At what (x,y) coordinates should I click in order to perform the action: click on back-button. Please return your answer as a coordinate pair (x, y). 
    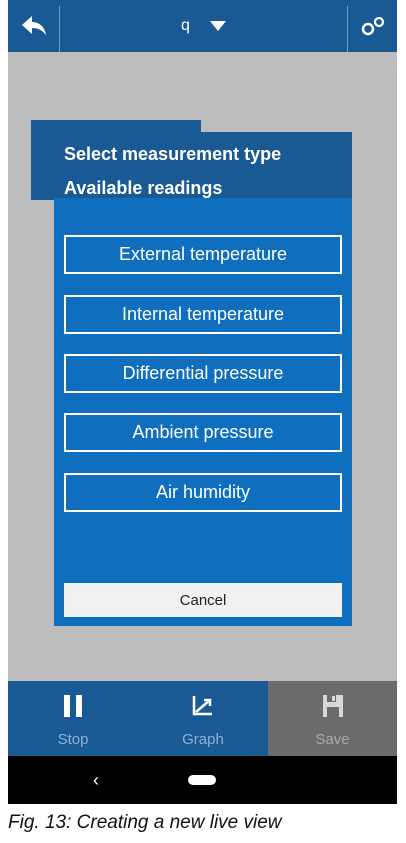
    Looking at the image, I should click on (33, 26).